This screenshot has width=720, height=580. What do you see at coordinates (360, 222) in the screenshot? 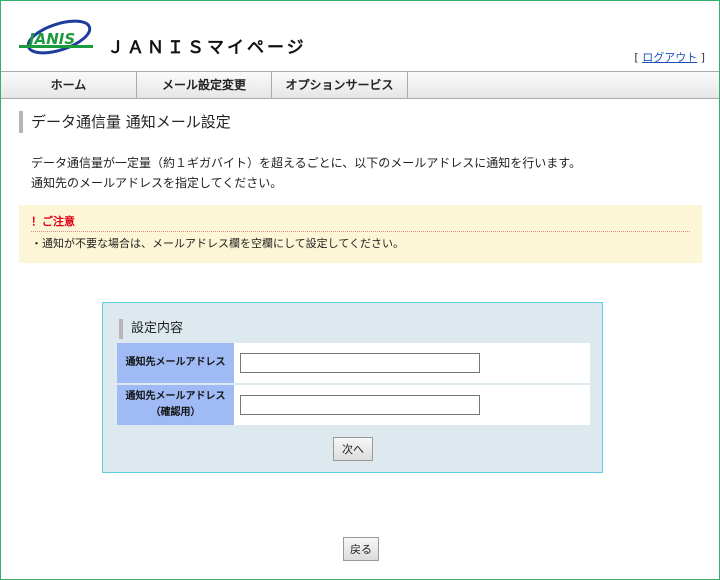
I see `caution-title: ！ご注意` at bounding box center [360, 222].